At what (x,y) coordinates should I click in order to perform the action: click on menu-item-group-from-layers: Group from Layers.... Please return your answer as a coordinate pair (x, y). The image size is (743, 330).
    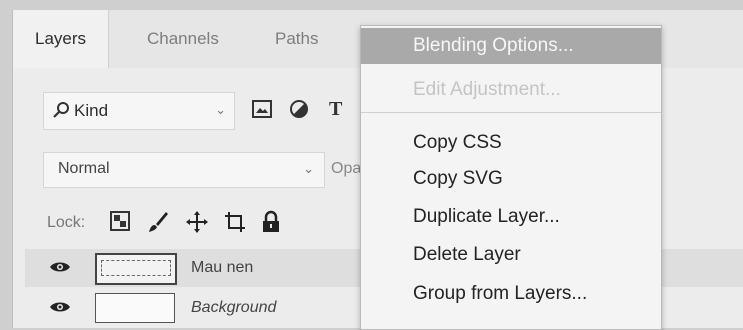
    Looking at the image, I should click on (511, 294).